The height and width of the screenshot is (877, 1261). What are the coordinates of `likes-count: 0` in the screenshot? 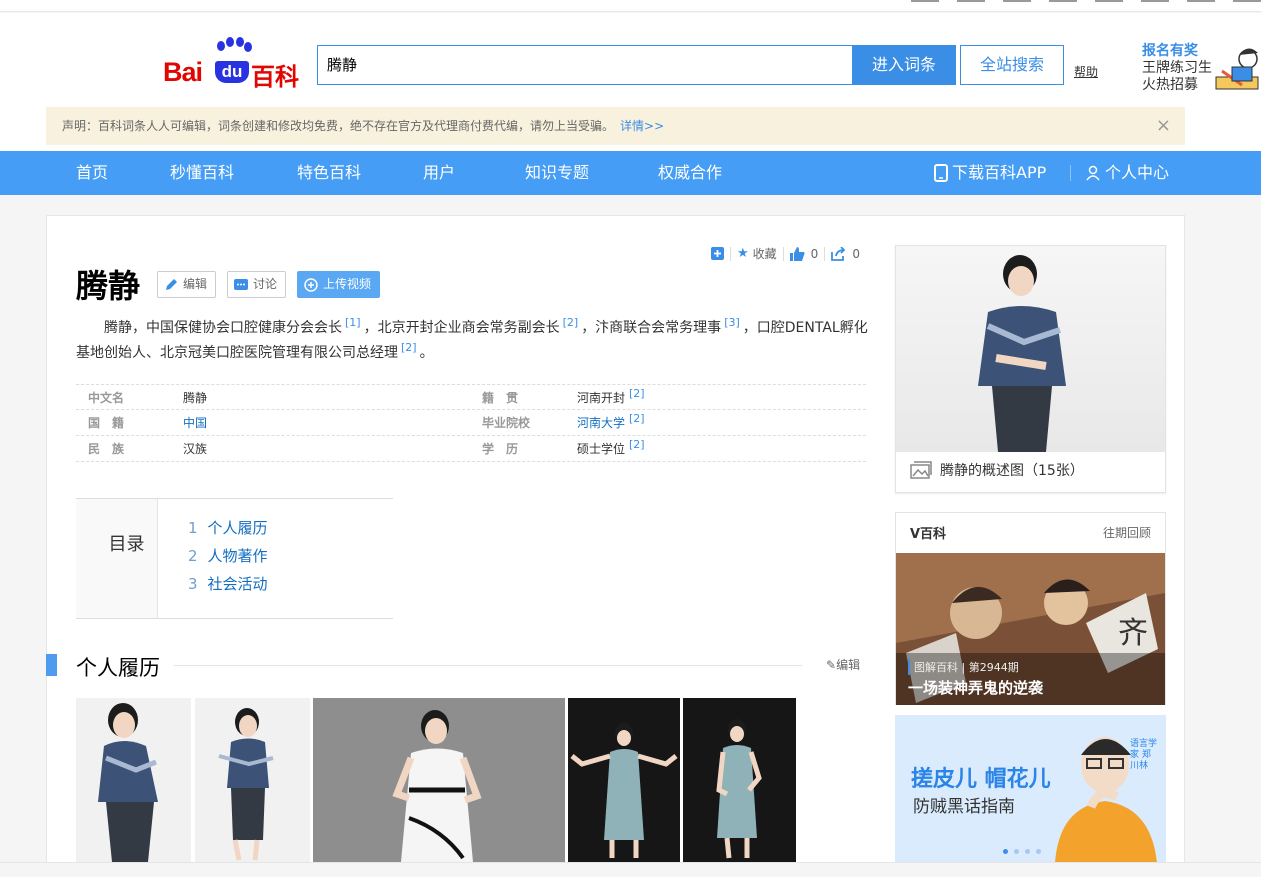 It's located at (814, 253).